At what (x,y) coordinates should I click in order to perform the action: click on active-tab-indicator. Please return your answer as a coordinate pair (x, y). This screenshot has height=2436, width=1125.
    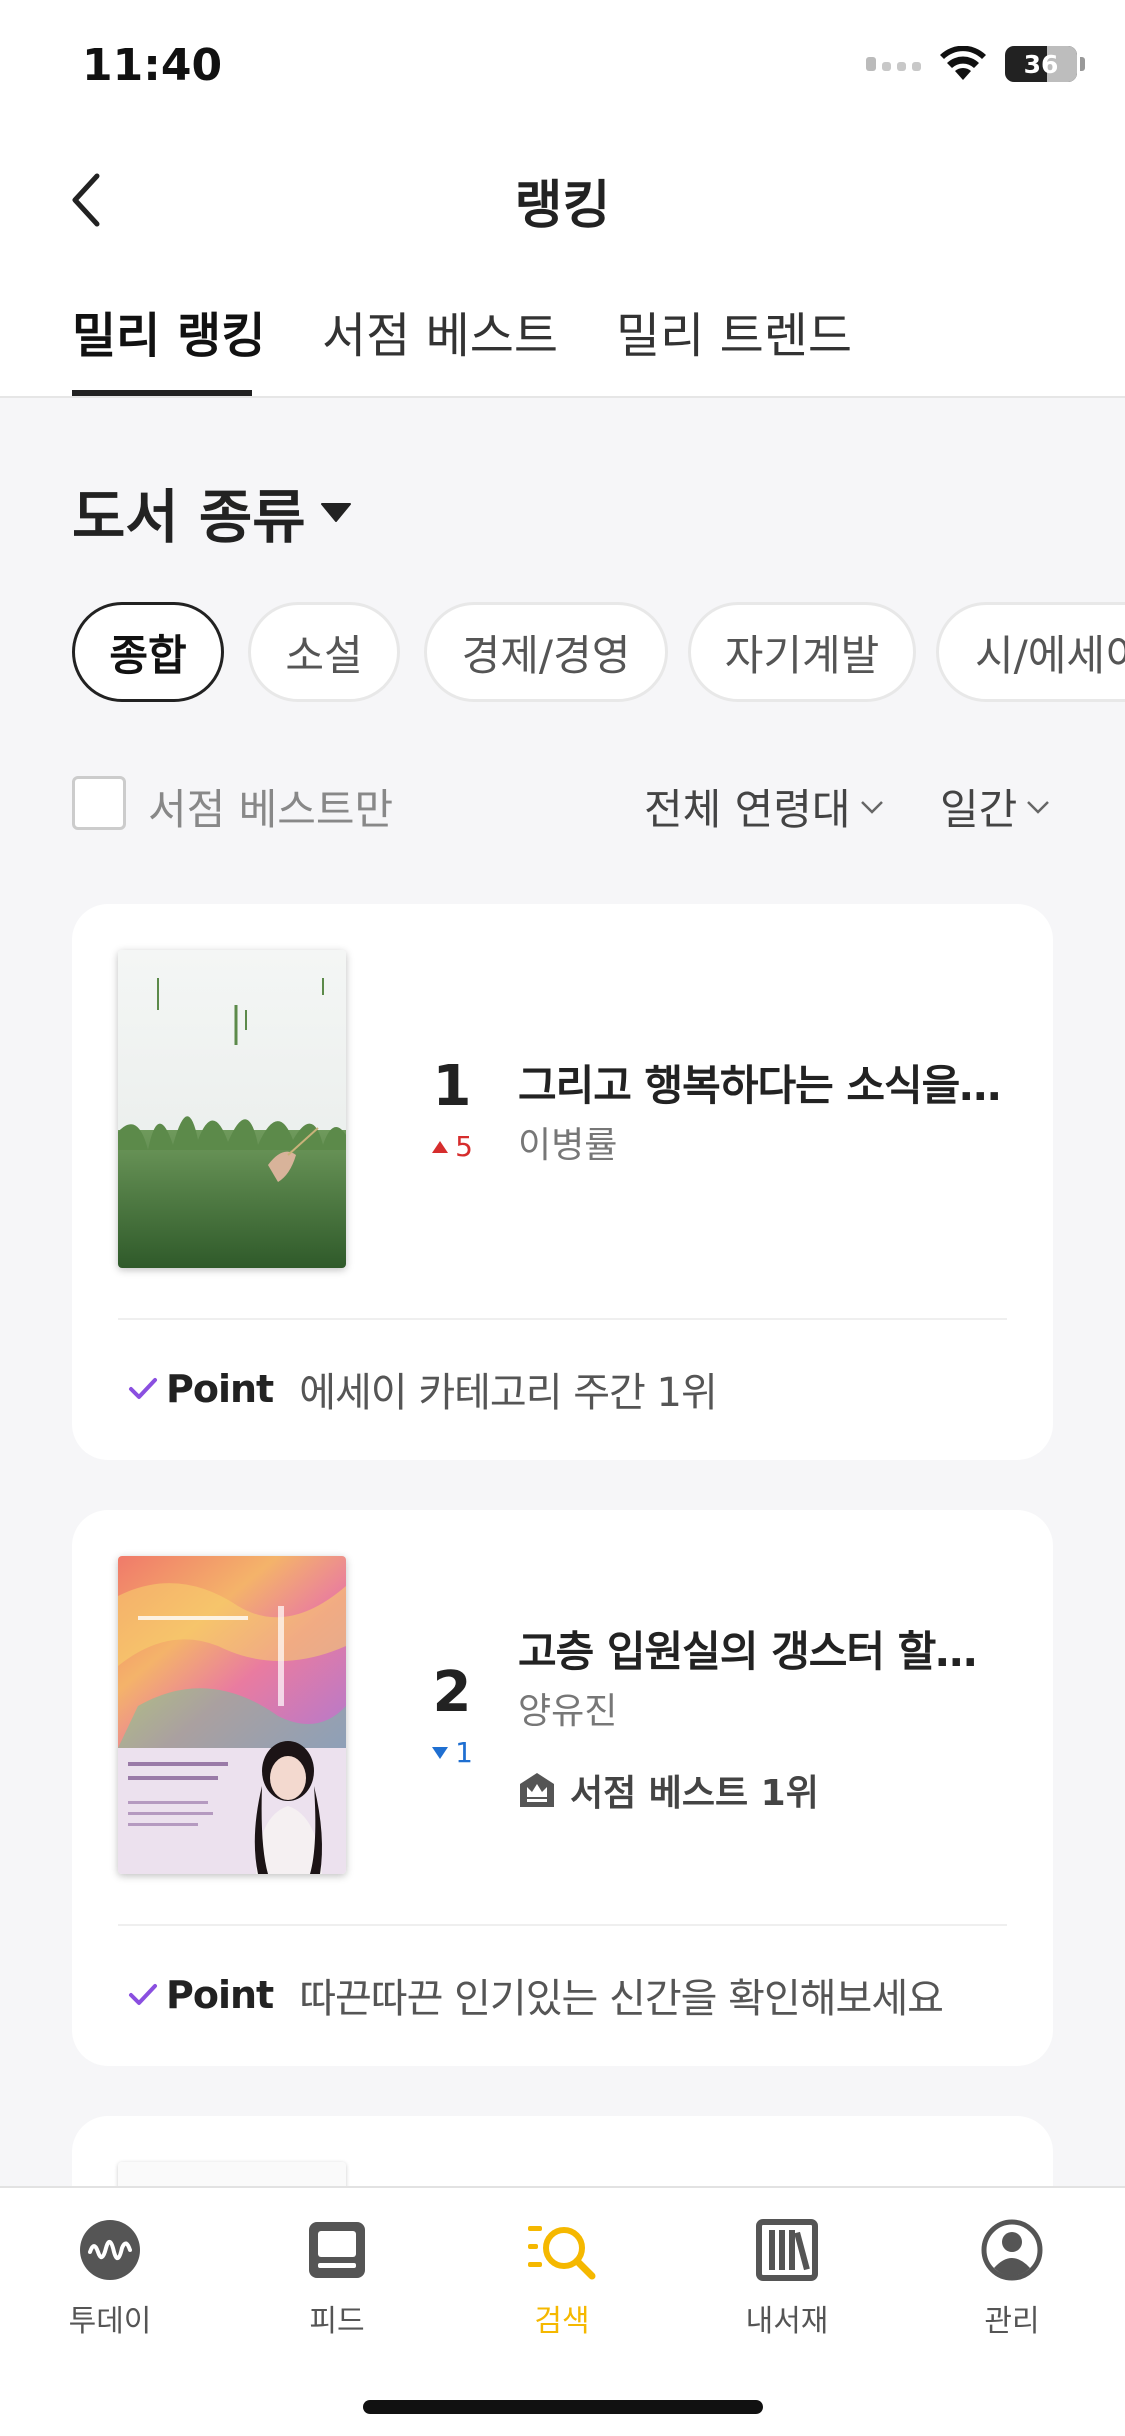
    Looking at the image, I should click on (162, 393).